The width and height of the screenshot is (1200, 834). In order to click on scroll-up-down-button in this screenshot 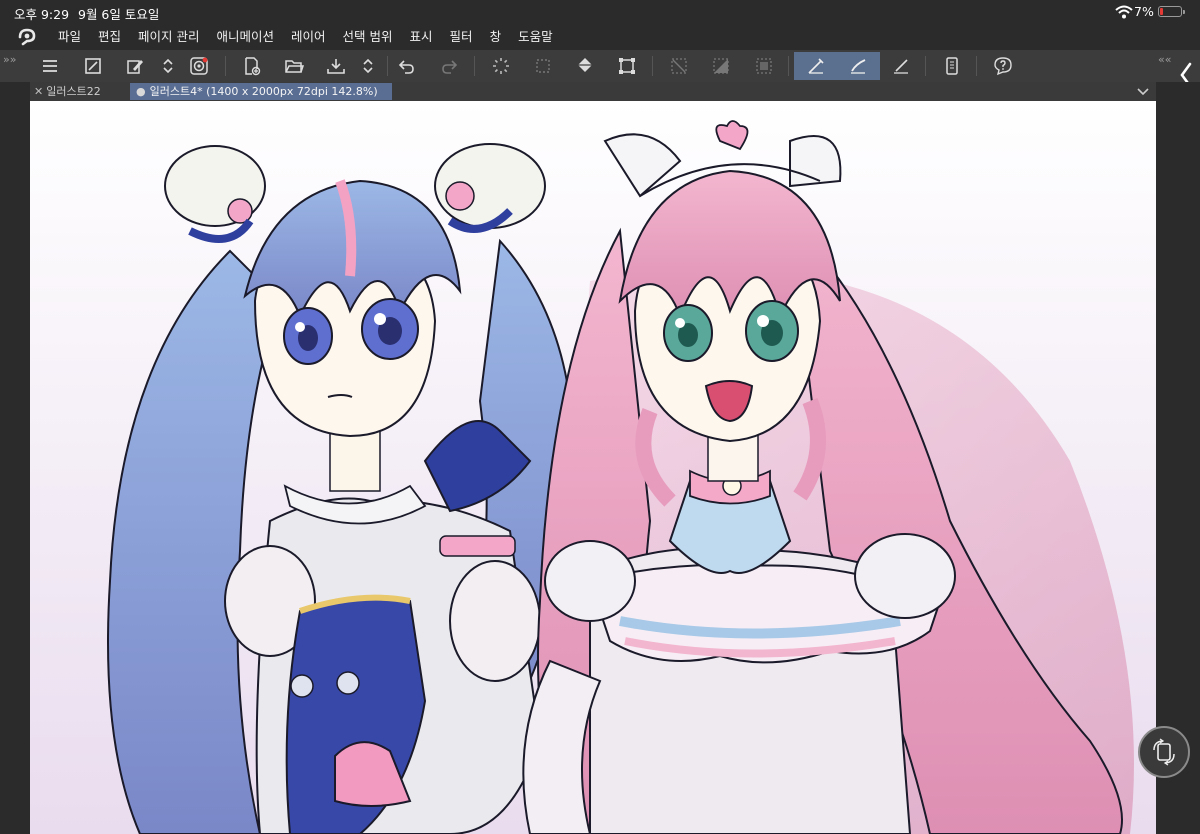, I will do `click(168, 66)`.